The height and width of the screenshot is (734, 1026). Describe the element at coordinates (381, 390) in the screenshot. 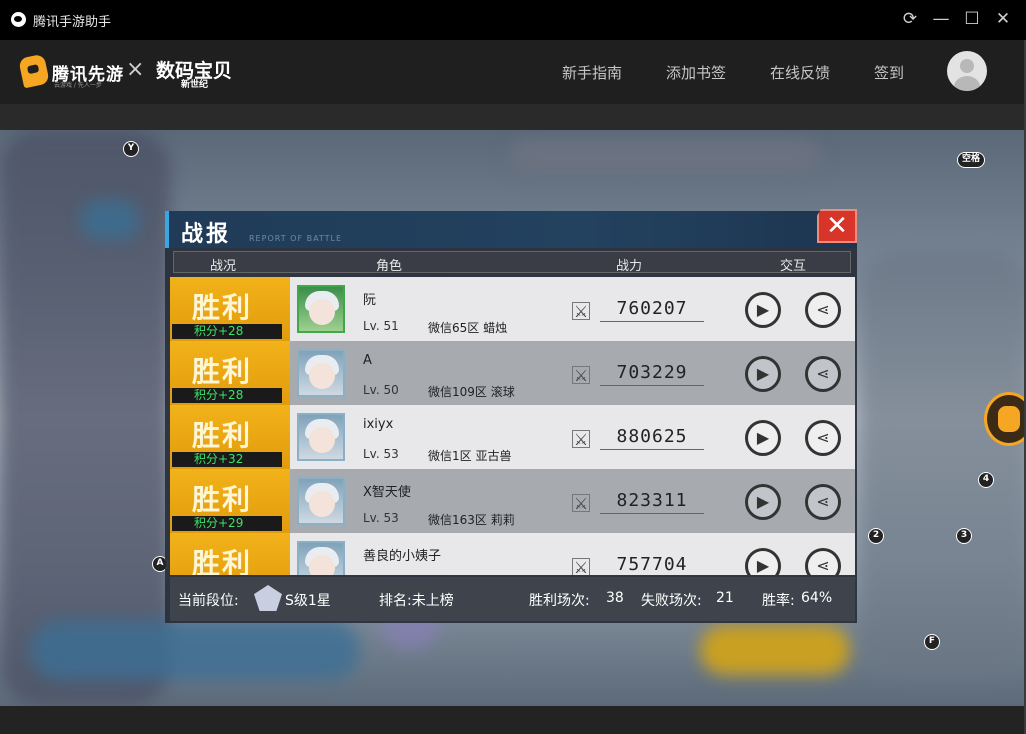

I see `player-level: Lv. 50` at that location.